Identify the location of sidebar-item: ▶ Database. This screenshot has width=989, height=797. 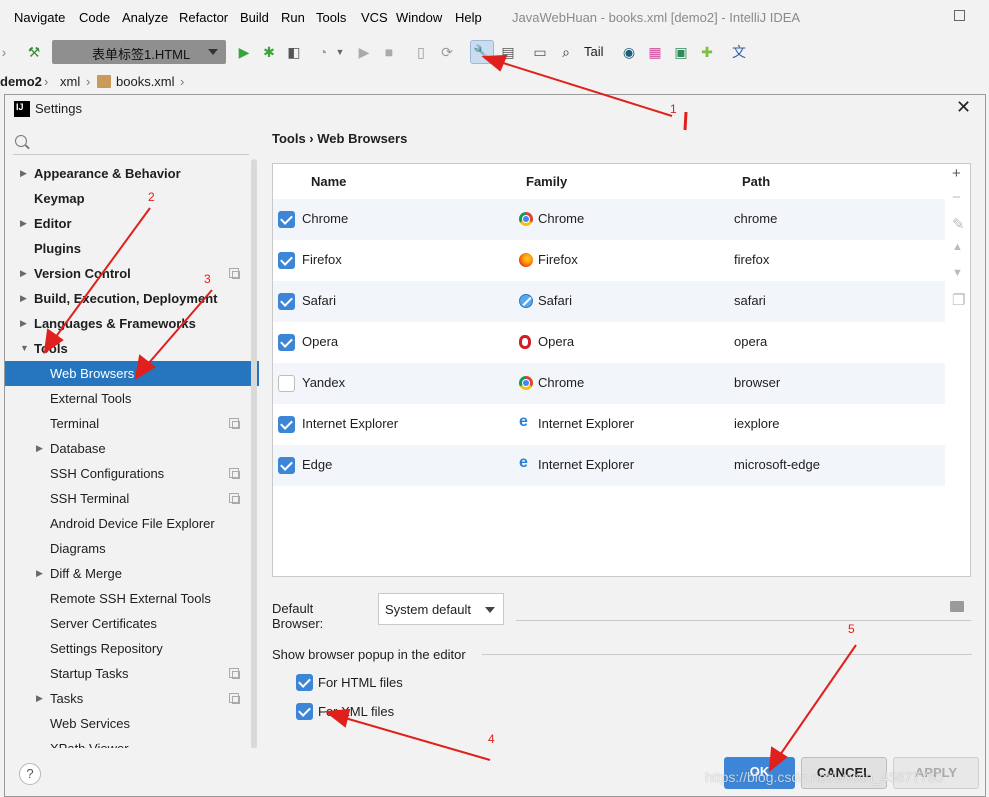
(132, 448).